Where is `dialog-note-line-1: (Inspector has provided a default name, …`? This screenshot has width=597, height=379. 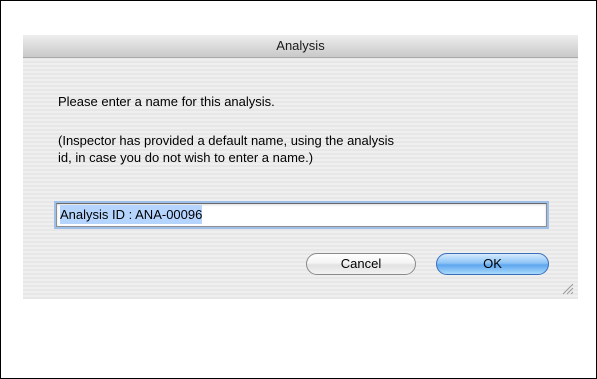
dialog-note-line-1: (Inspector has provided a default name, … is located at coordinates (226, 140).